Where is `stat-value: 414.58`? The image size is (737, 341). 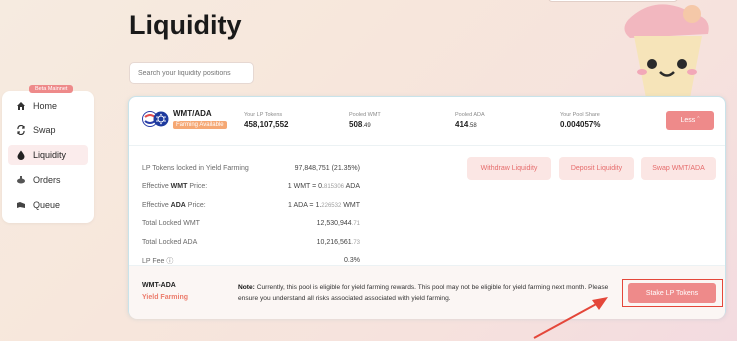
stat-value: 414.58 is located at coordinates (466, 124).